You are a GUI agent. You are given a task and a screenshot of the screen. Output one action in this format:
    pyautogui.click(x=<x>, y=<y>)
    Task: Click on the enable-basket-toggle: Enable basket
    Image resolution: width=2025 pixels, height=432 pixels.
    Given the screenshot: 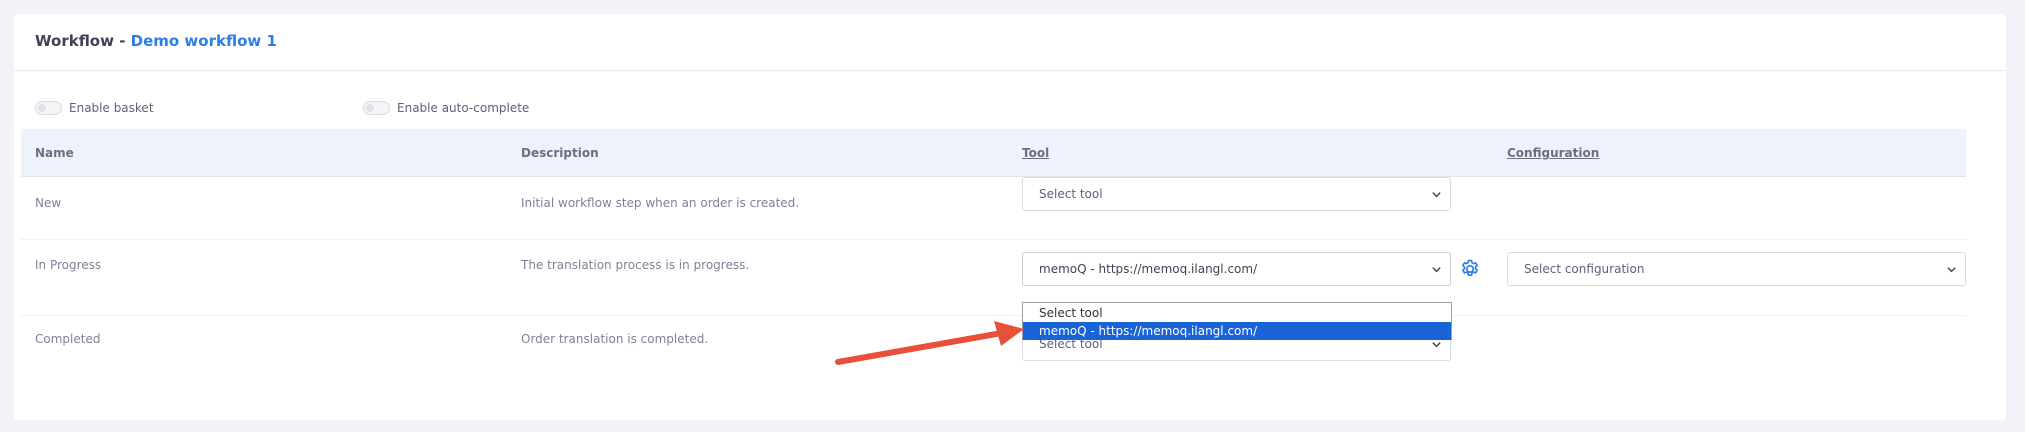 What is the action you would take?
    pyautogui.click(x=94, y=108)
    